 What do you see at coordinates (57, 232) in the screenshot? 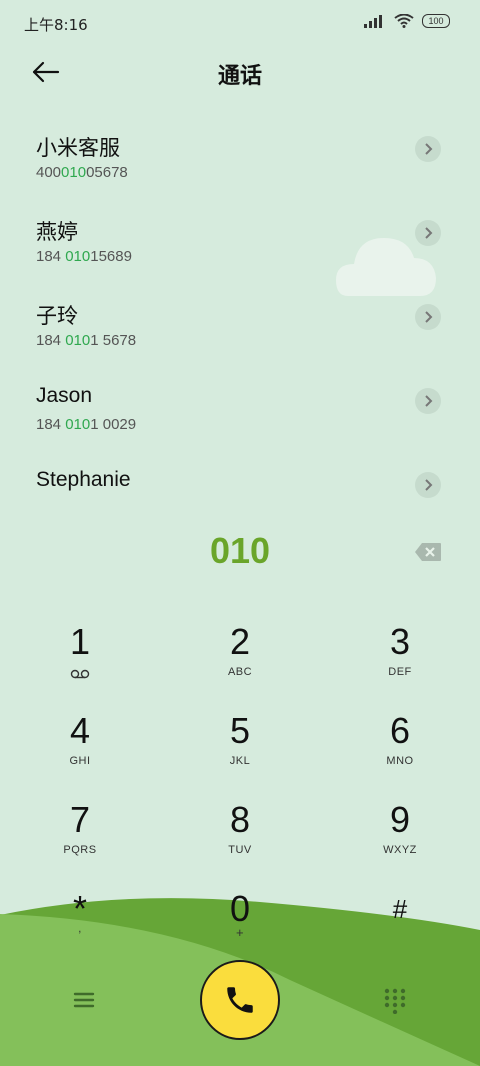
I see `contact-name: 燕婷` at bounding box center [57, 232].